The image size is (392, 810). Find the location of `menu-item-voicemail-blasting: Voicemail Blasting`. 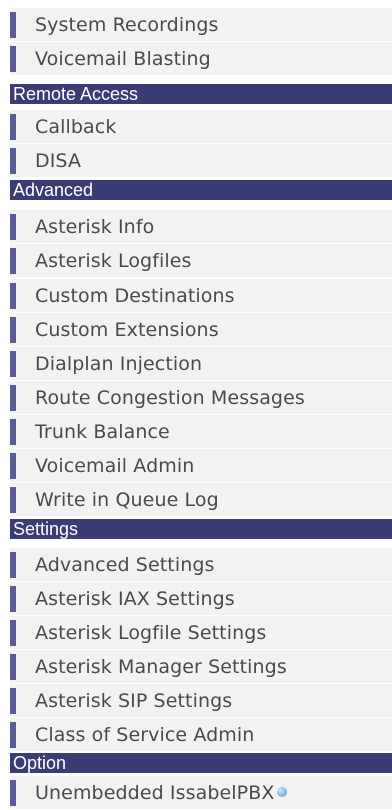

menu-item-voicemail-blasting: Voicemail Blasting is located at coordinates (201, 59).